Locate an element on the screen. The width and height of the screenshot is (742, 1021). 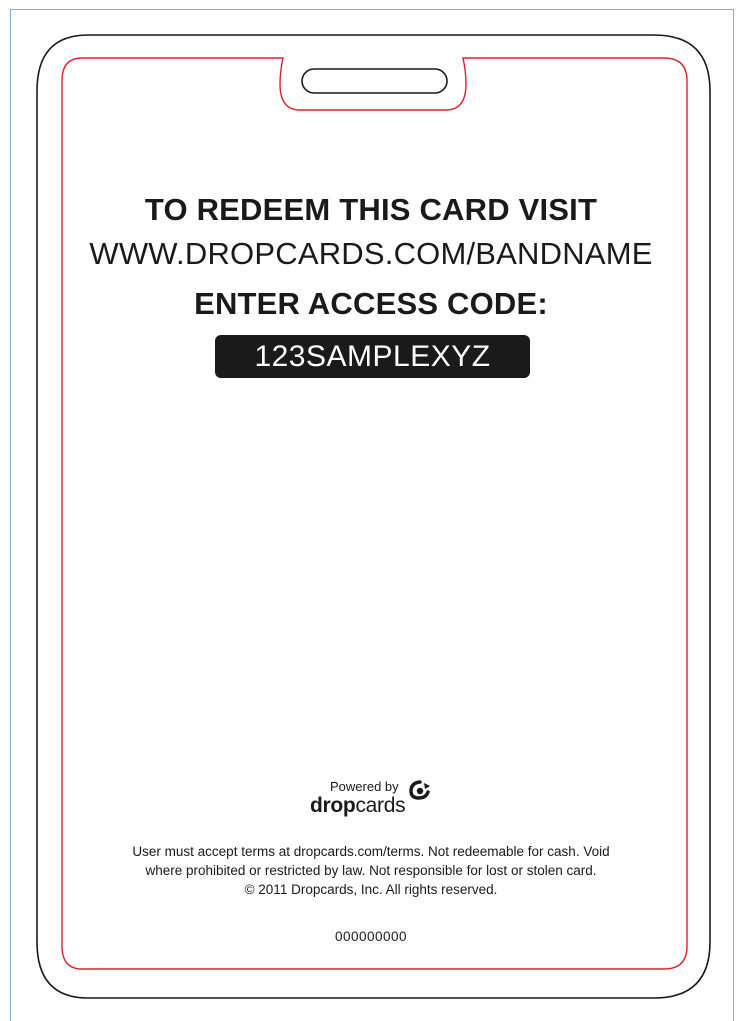
redeem-headline: TO REDEEM THIS CARD VISIT is located at coordinates (371, 209).